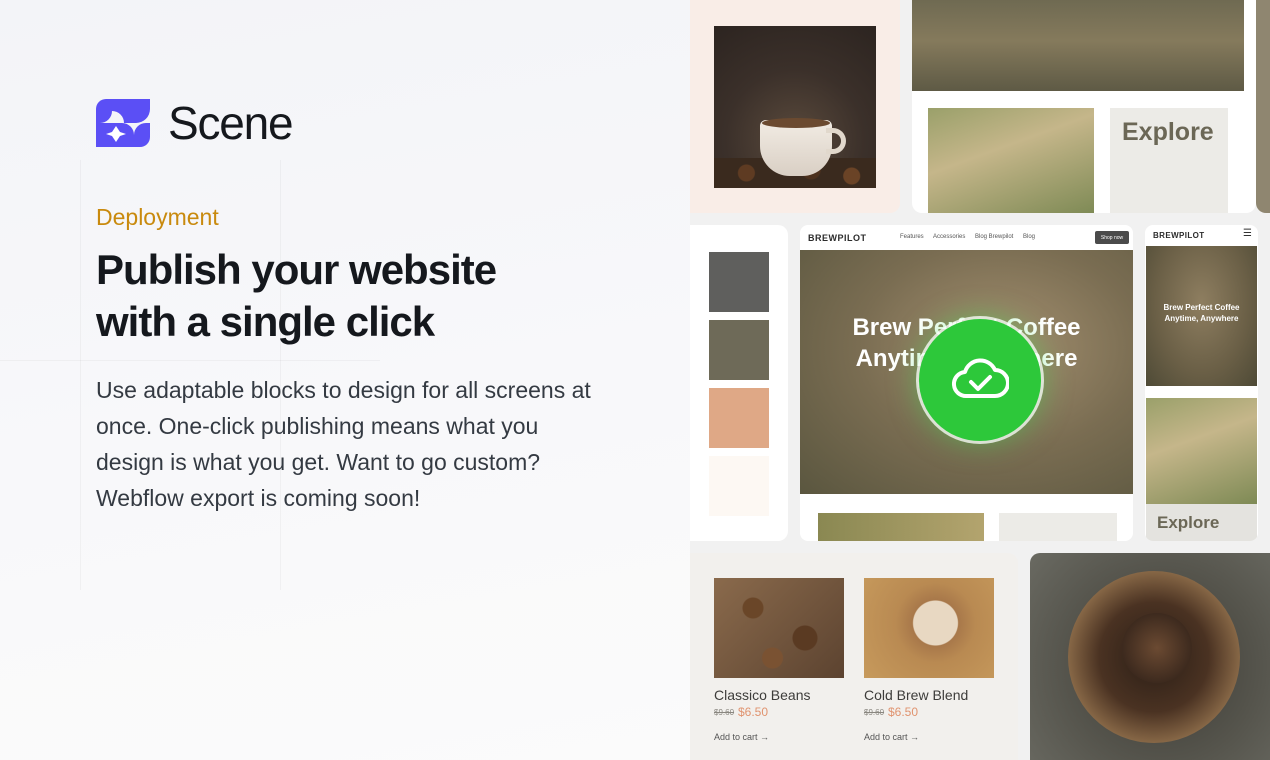 The width and height of the screenshot is (1270, 760). Describe the element at coordinates (1084, 106) in the screenshot. I see `site-preview-top: Explore` at that location.